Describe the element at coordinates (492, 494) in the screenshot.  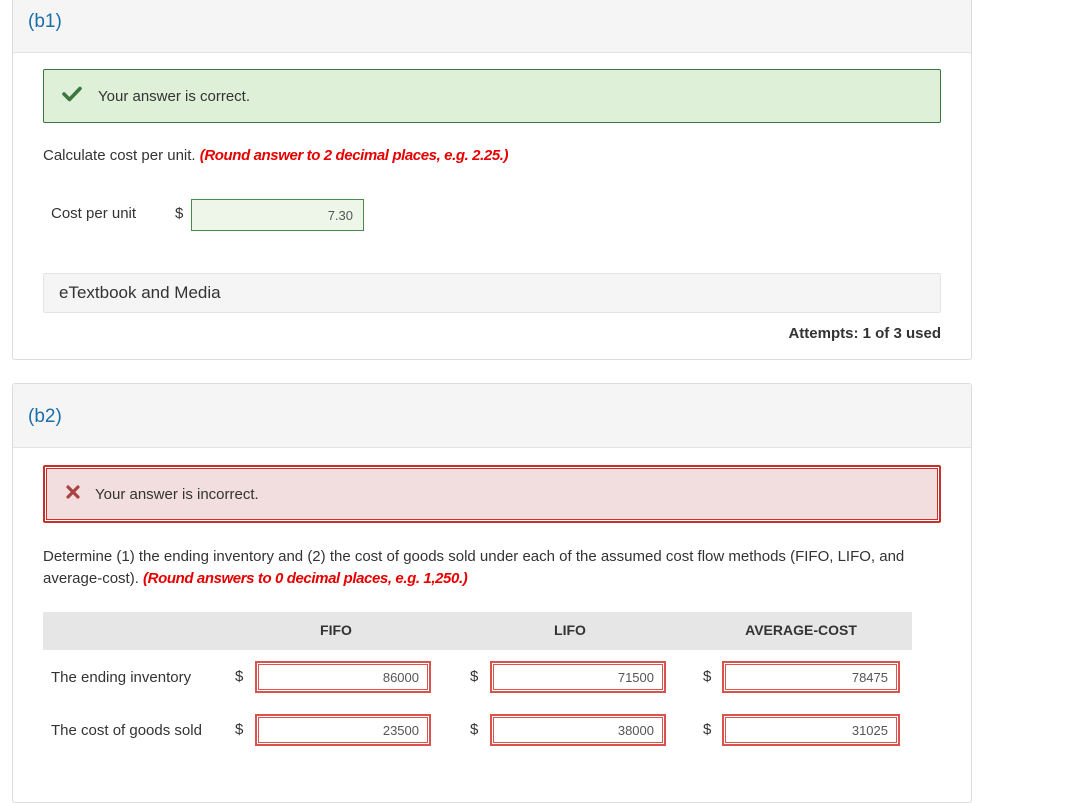
I see `incorrect-answer-alert: Your answer is incorrect.` at that location.